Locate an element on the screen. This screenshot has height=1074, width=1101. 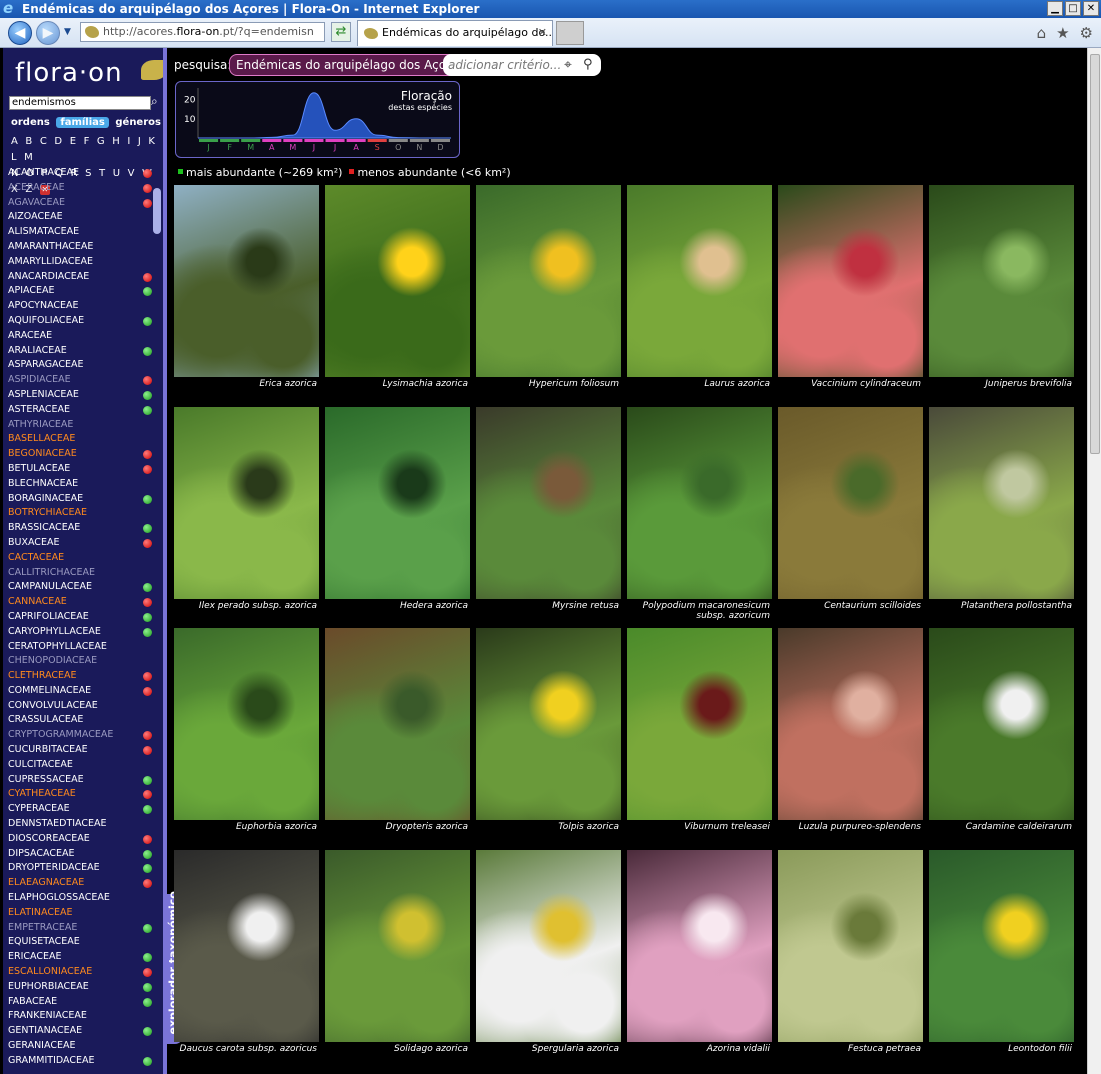
species-name: Tolpis azorica is located at coordinates (548, 827).